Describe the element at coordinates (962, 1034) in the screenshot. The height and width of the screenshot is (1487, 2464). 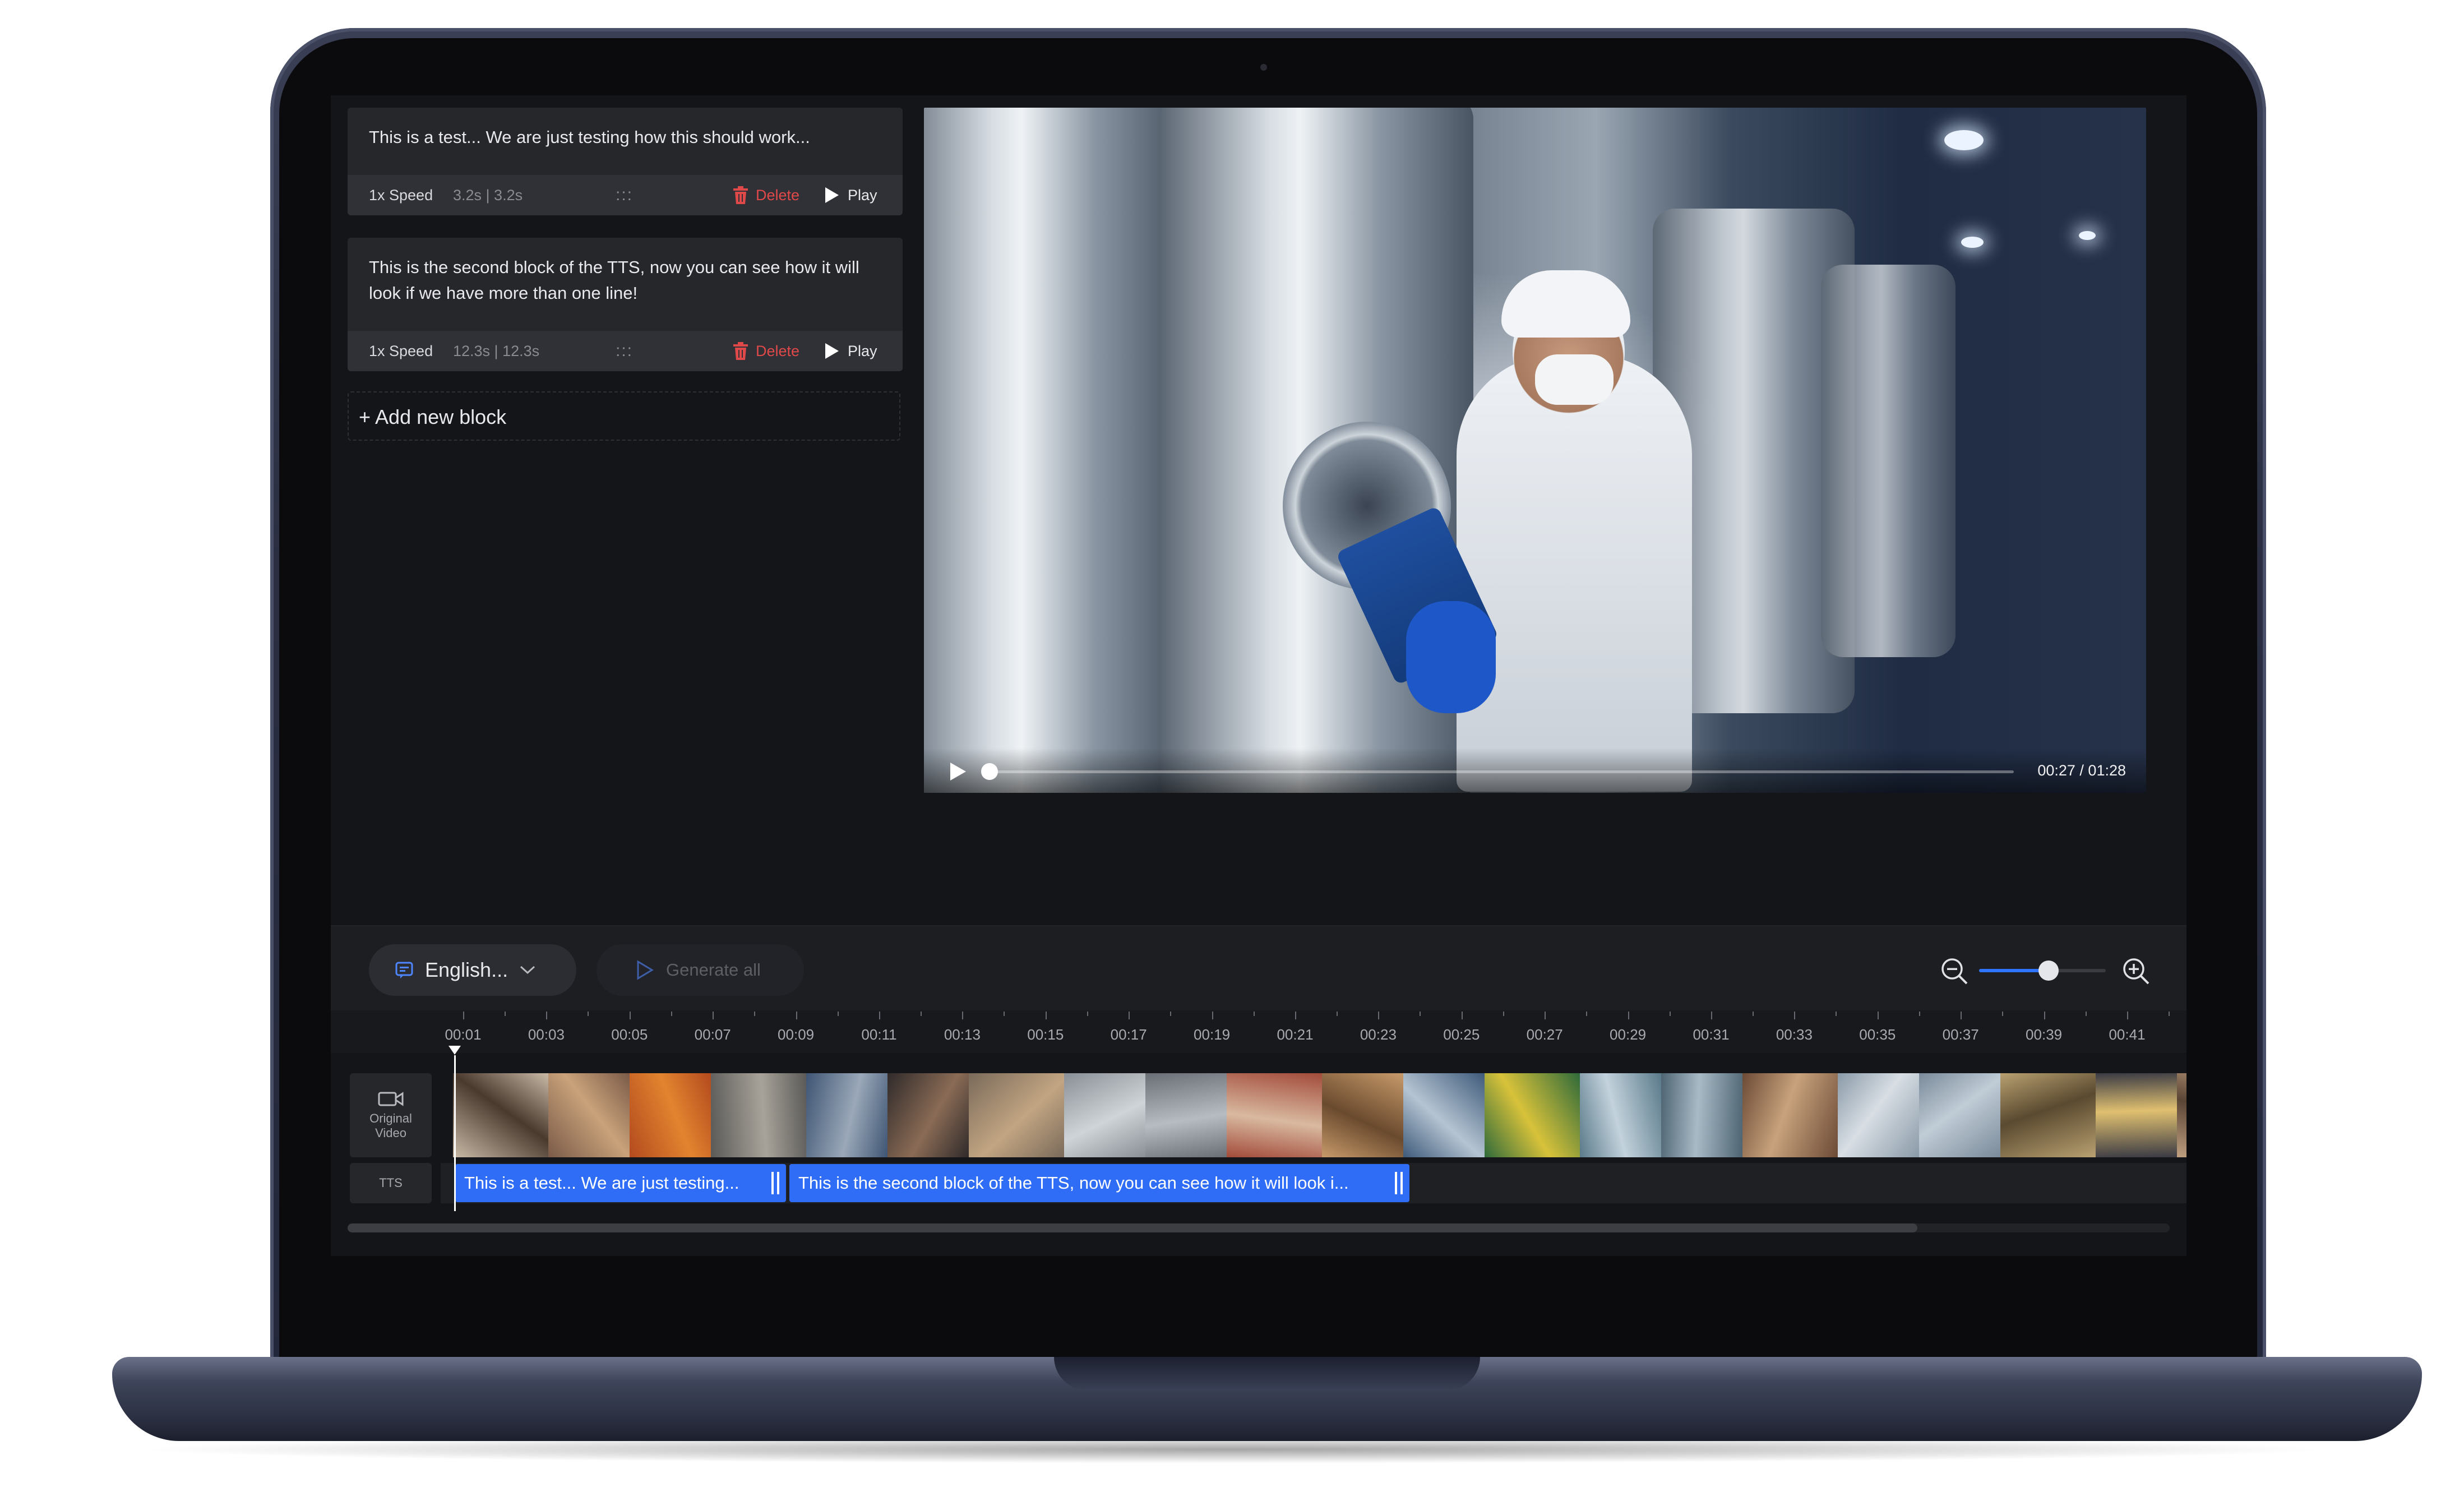
I see `ruler-tick-label: 00:13` at that location.